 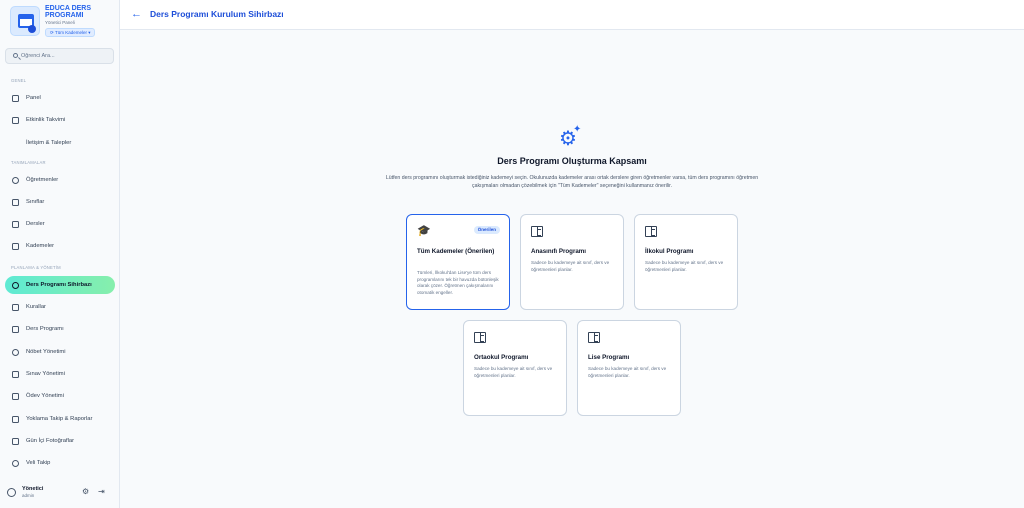 What do you see at coordinates (572, 161) in the screenshot?
I see `scope-title: Ders Programı Oluşturma Kapsamı` at bounding box center [572, 161].